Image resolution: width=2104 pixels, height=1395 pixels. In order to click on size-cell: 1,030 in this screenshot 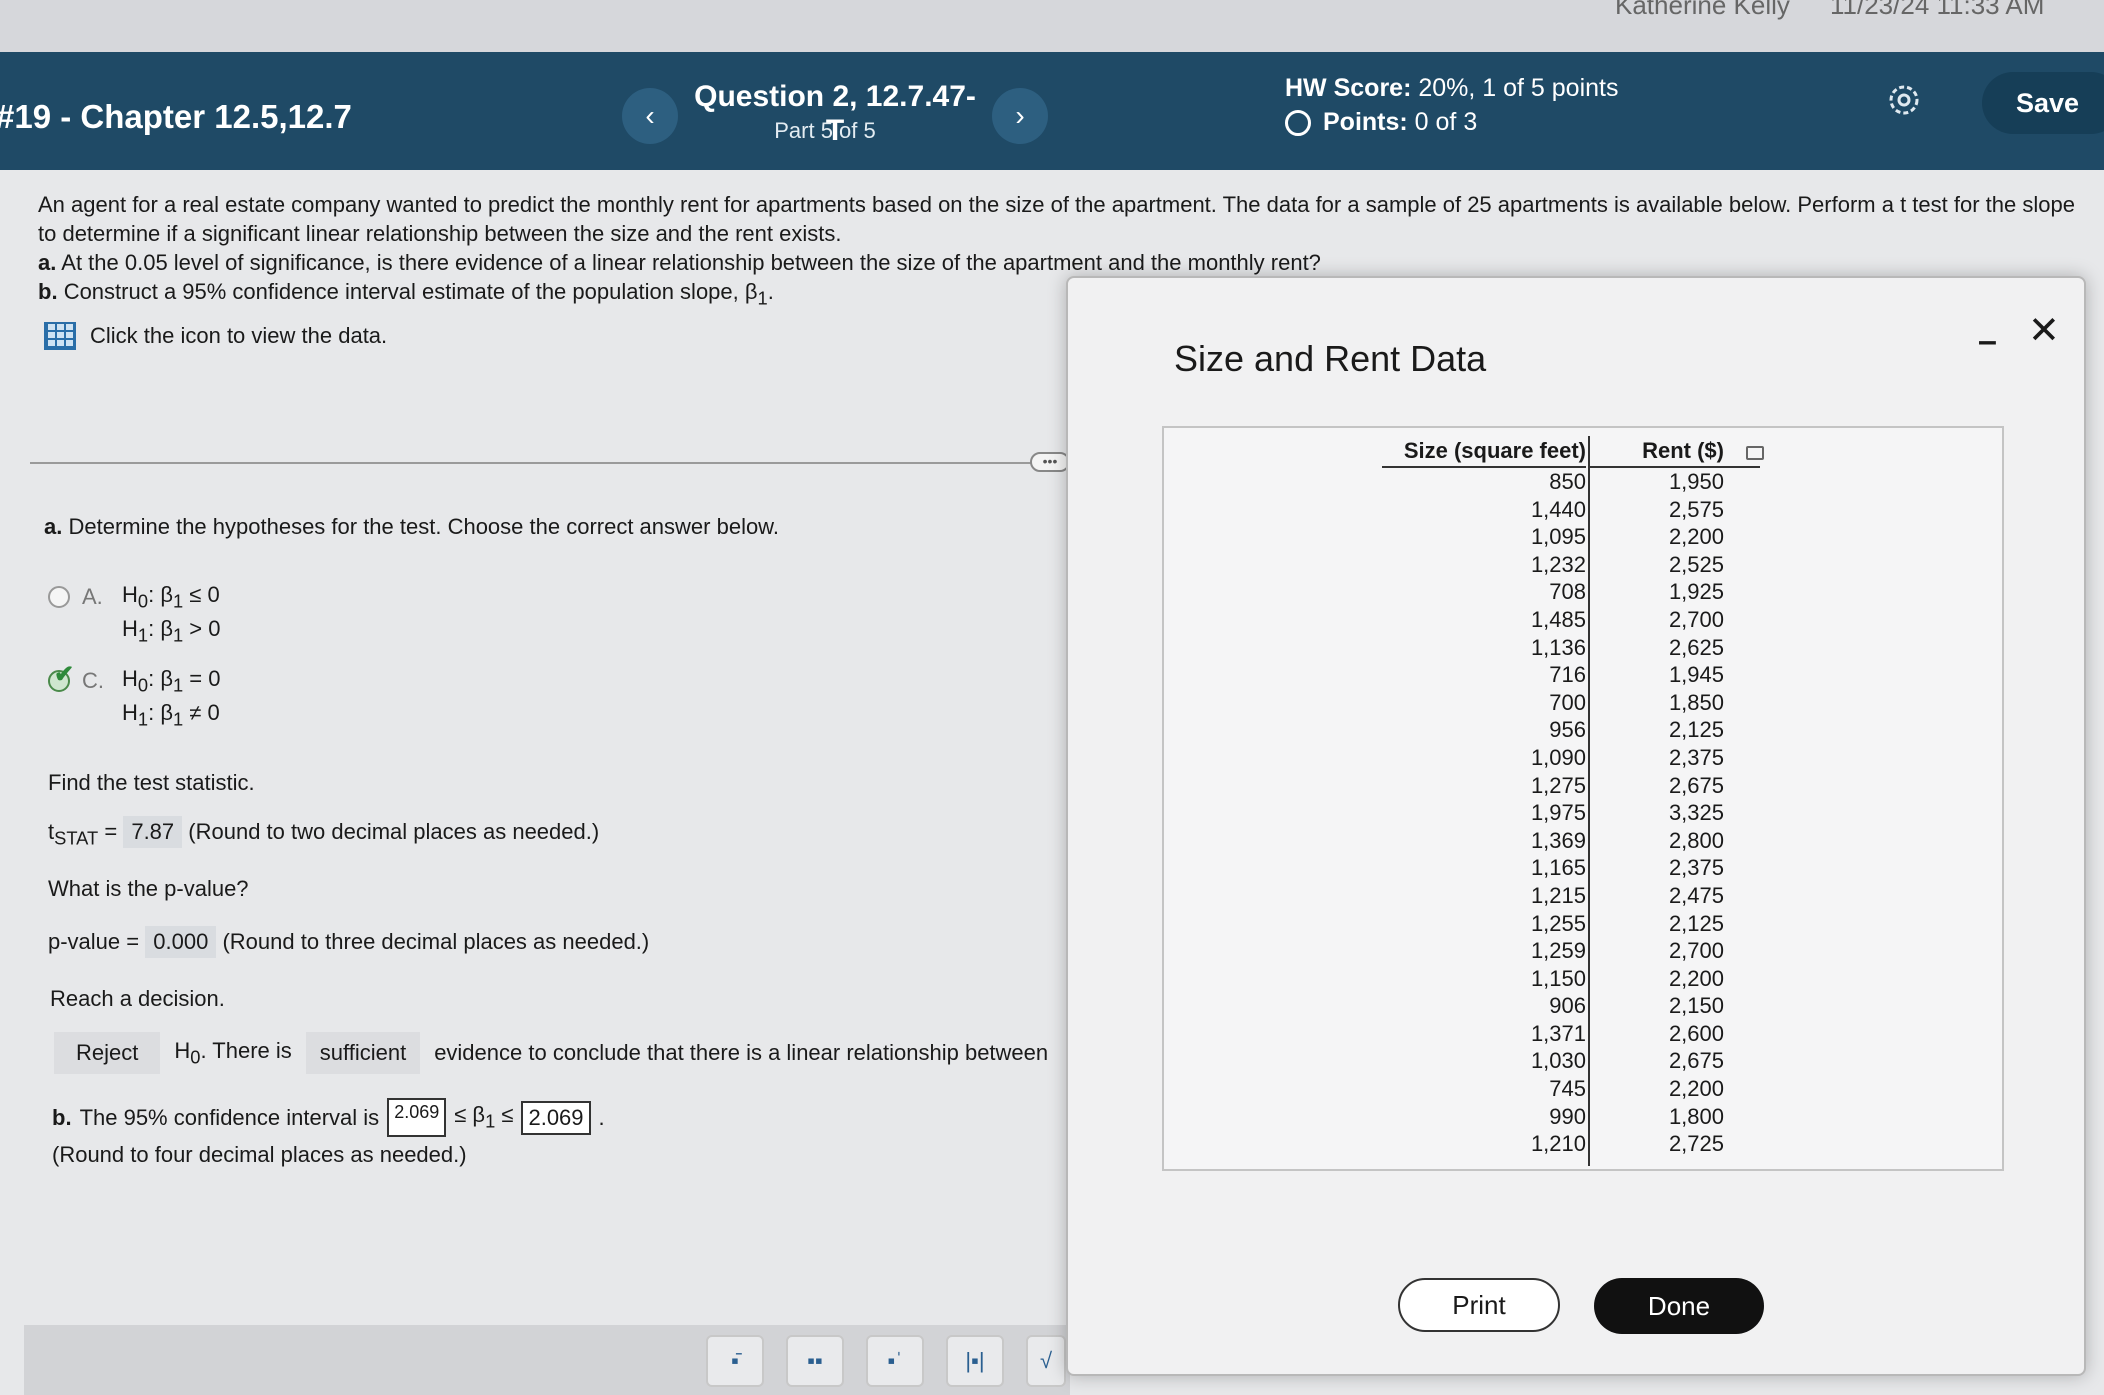, I will do `click(1558, 1061)`.